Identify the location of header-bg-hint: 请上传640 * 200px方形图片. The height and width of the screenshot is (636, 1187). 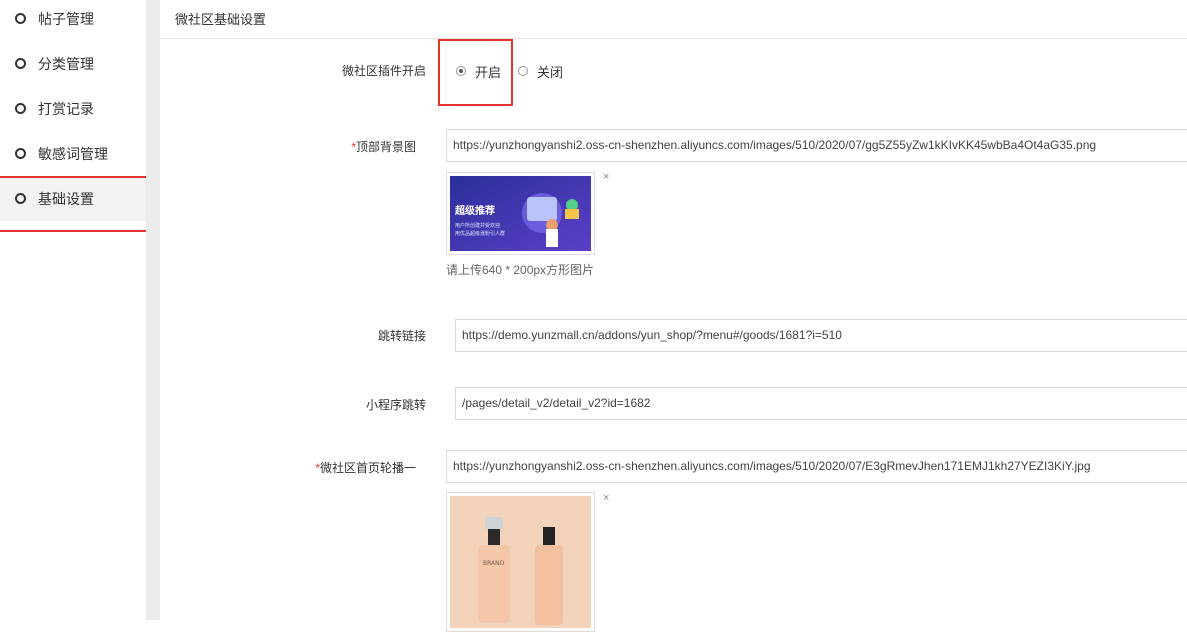
(520, 270).